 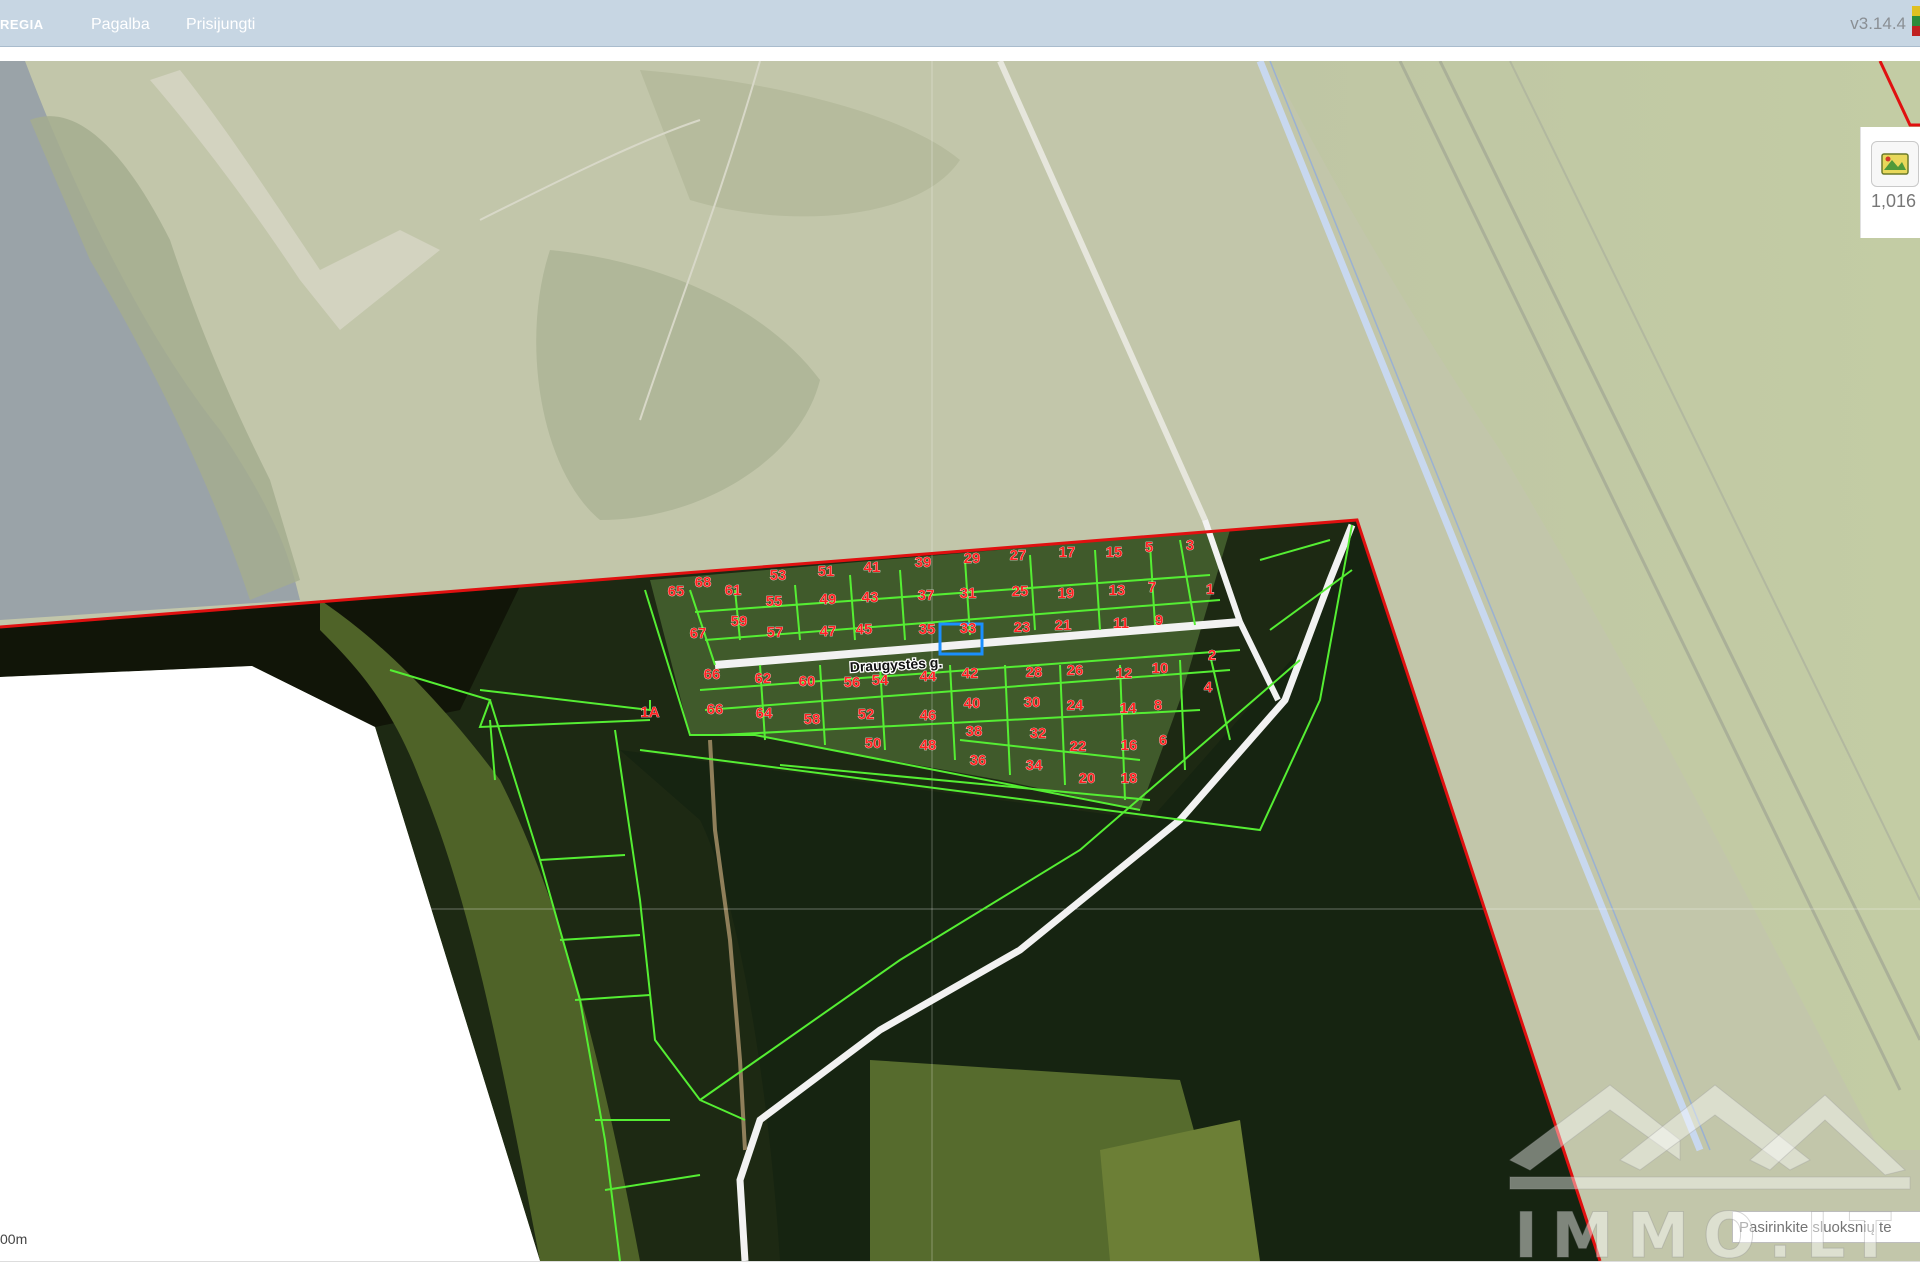 I want to click on parcel-number-label: 15, so click(x=1114, y=553).